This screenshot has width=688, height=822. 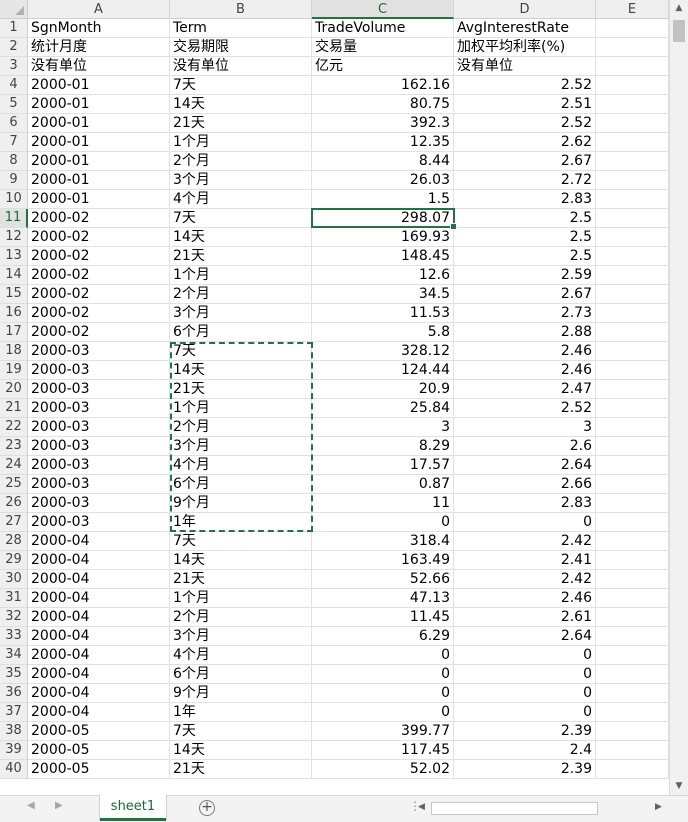 What do you see at coordinates (525, 465) in the screenshot?
I see `cell-d: 2.64` at bounding box center [525, 465].